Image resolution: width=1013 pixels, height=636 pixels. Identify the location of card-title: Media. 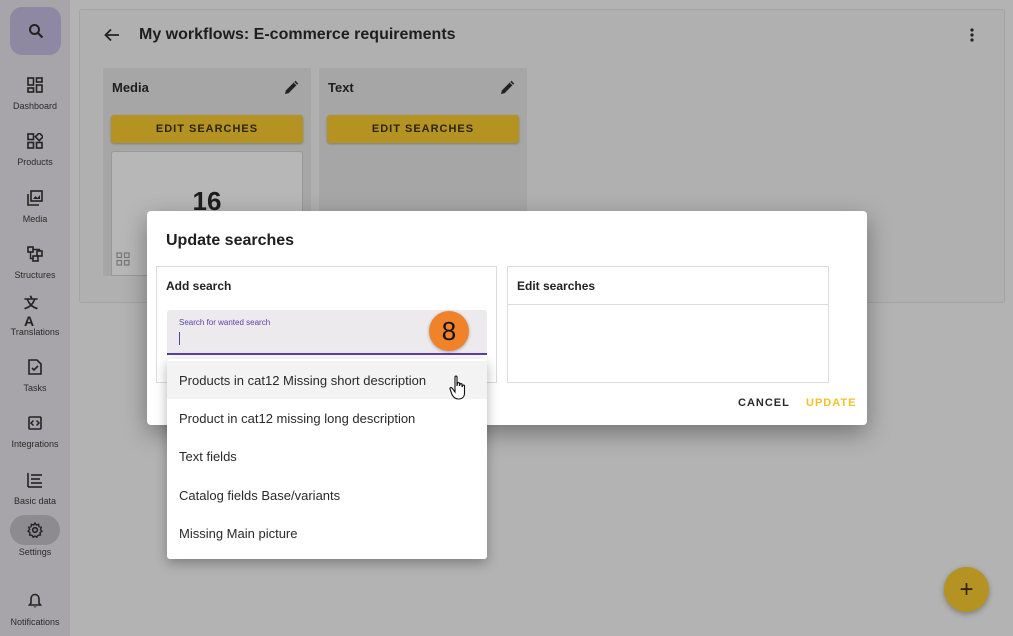
(130, 87).